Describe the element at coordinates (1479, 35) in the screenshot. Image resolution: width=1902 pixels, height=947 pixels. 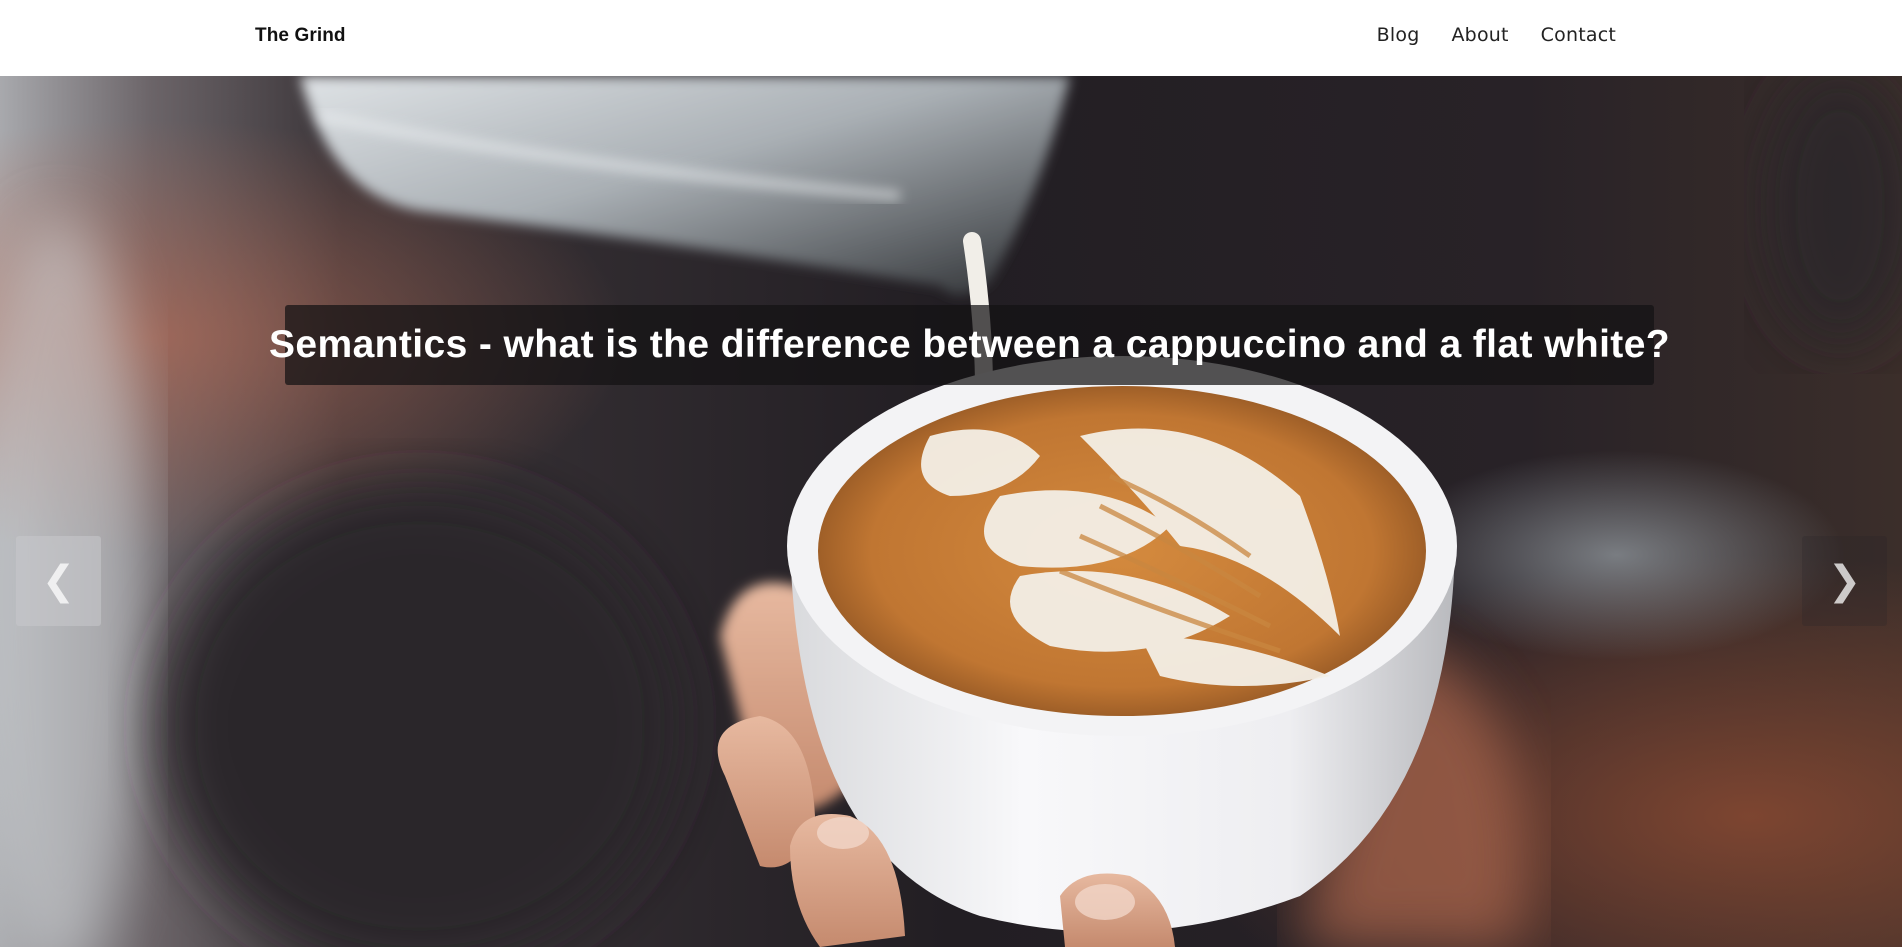
I see `nav-link-about: About` at that location.